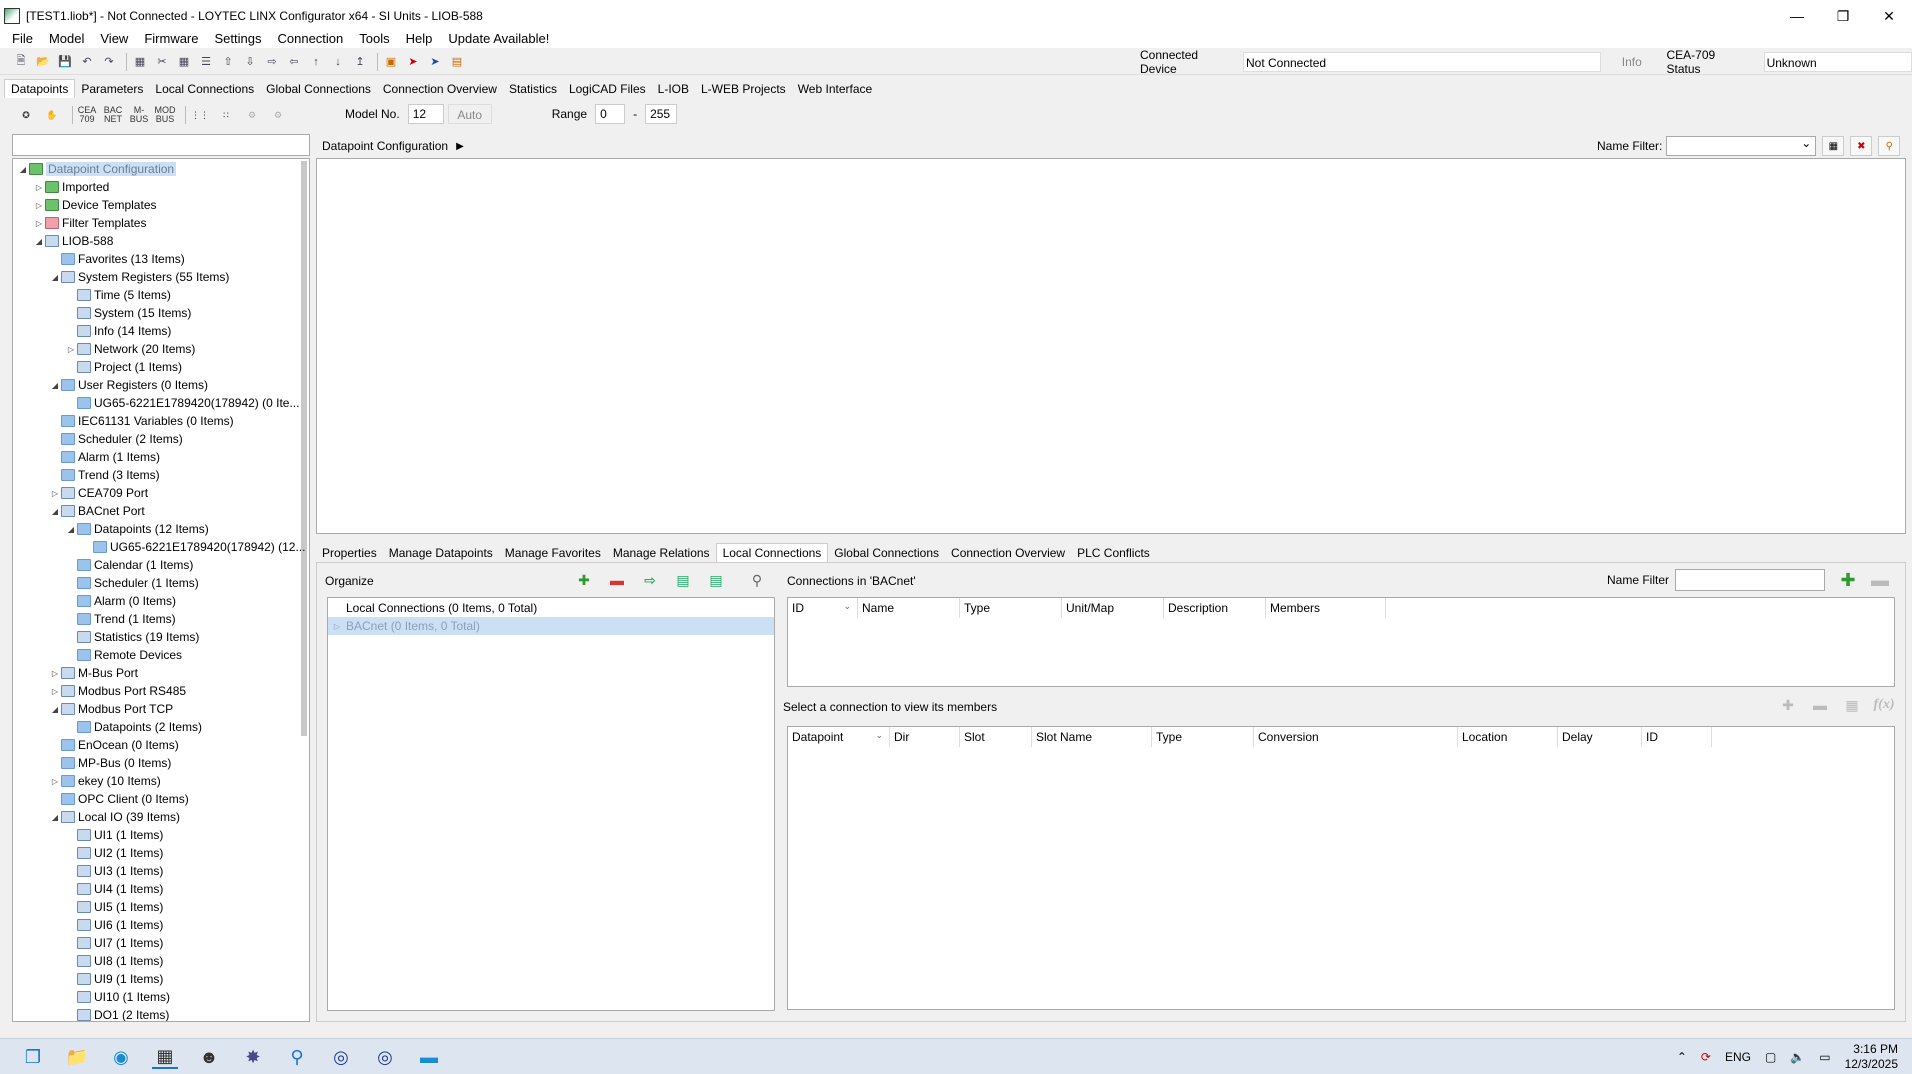 The width and height of the screenshot is (1912, 1074). I want to click on mbus-icon: M- BUS, so click(139, 115).